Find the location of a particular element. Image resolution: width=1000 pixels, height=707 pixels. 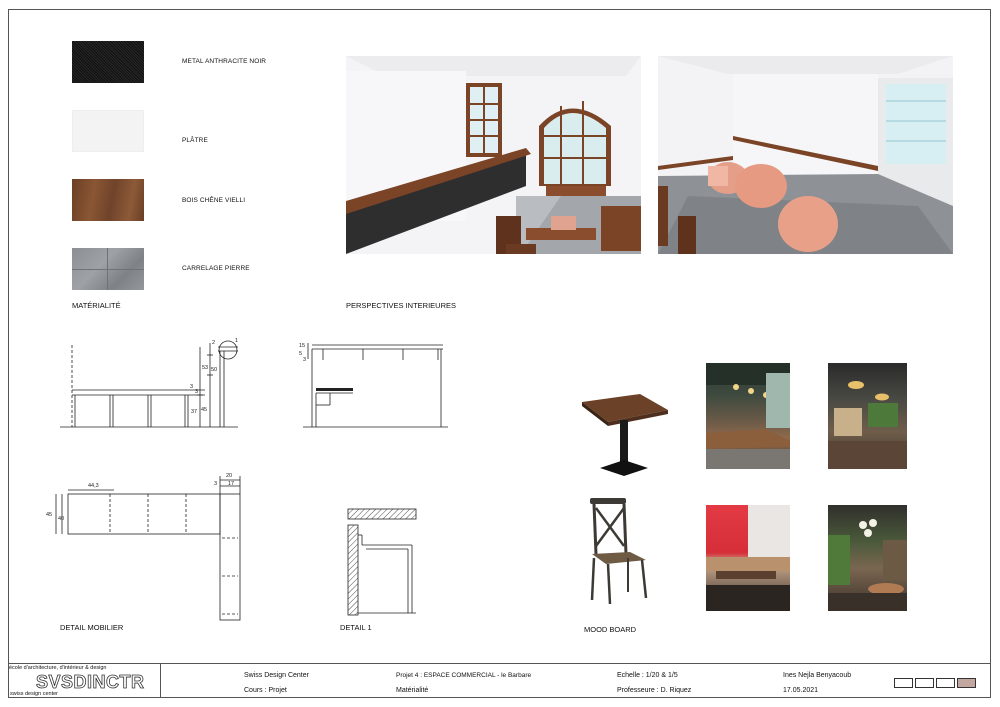

detail-mobilier-title: DETAIL MOBILIER is located at coordinates (92, 627).